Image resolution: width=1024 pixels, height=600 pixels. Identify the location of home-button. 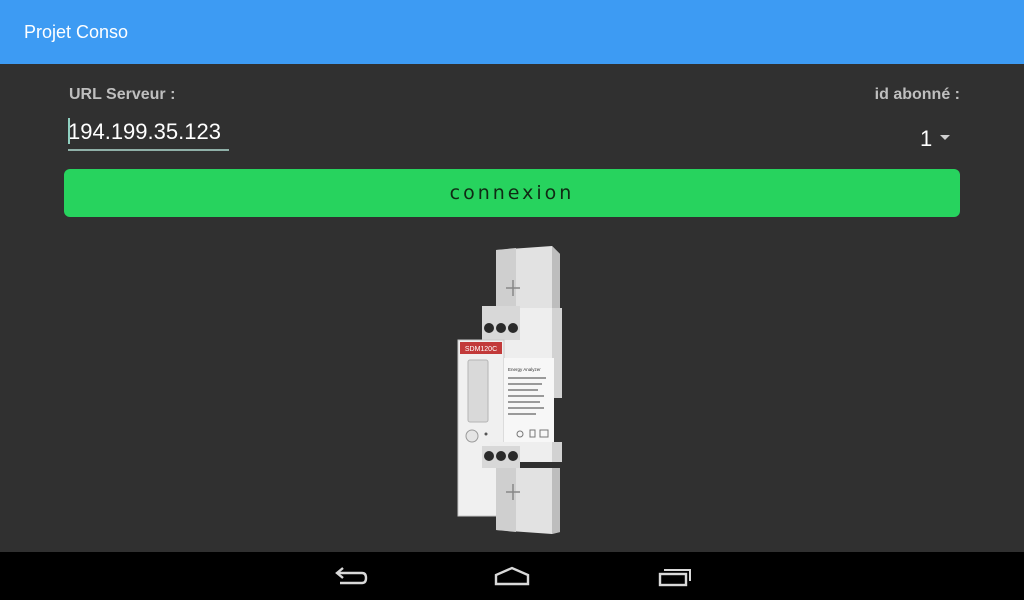
(512, 576).